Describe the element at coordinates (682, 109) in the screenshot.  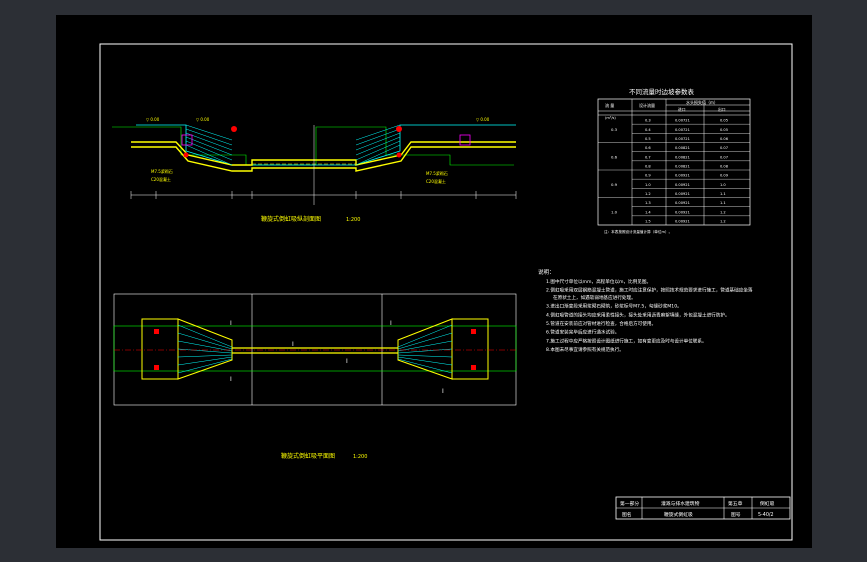
I see `header-in: 进口` at that location.